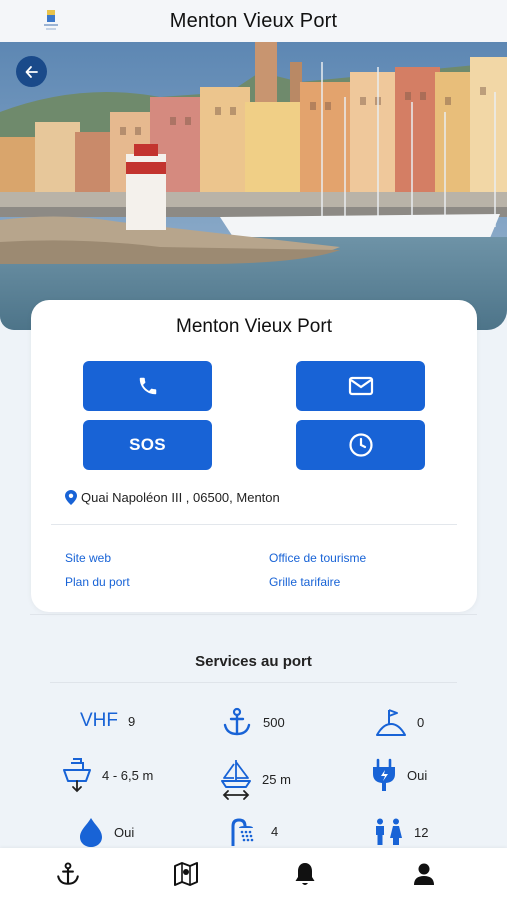  I want to click on service-fuel: Oui, so click(106, 832).